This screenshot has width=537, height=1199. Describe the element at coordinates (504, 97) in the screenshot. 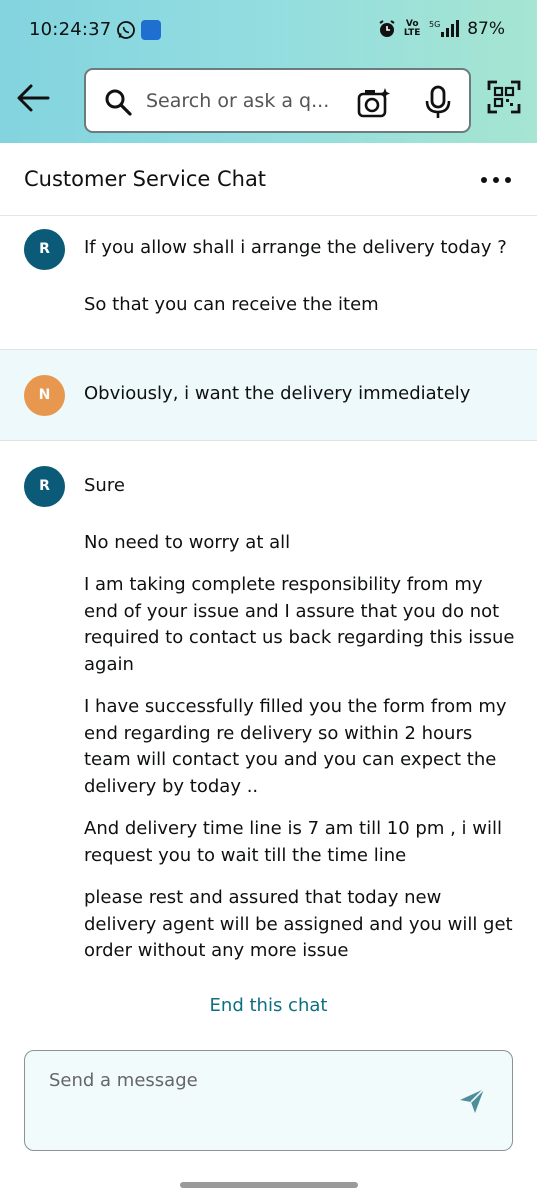

I see `scan-code-icon` at that location.